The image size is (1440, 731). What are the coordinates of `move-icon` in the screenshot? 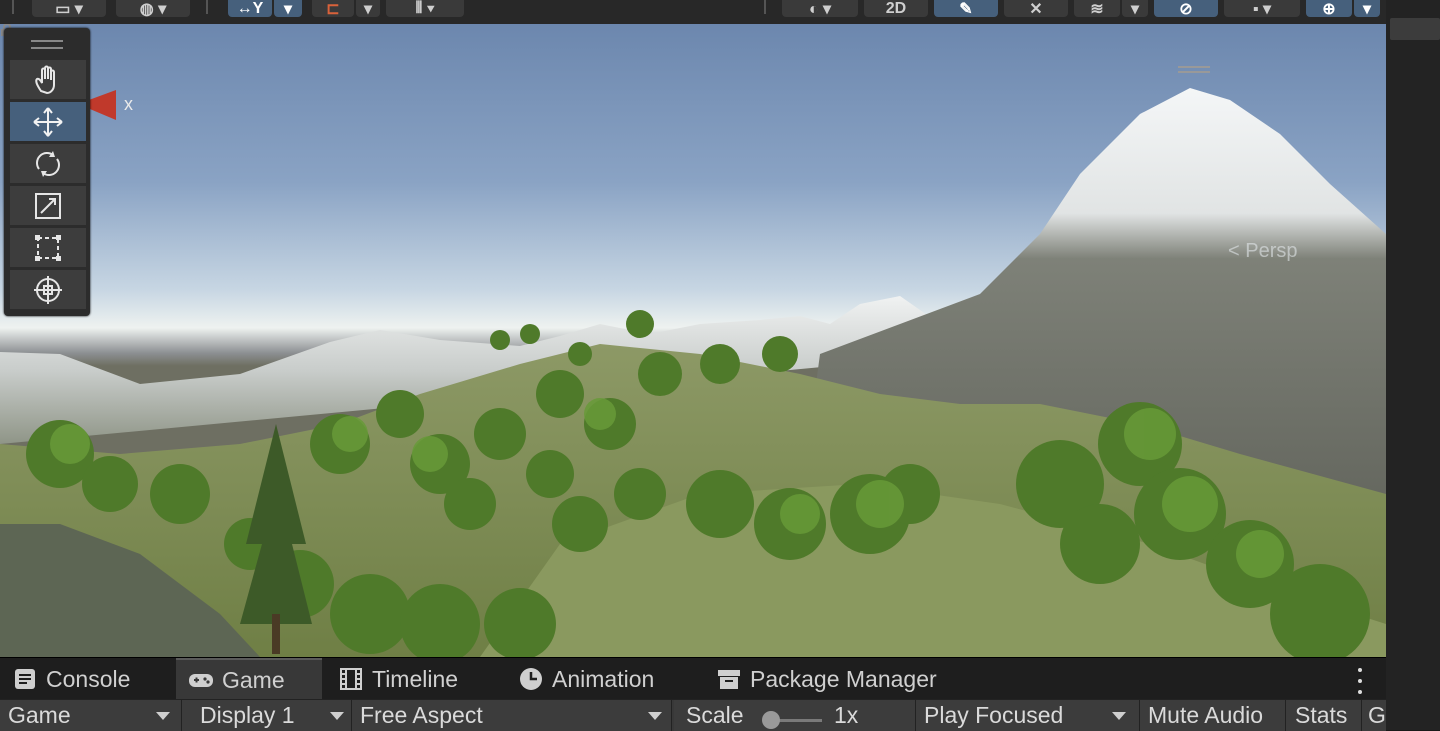 It's located at (48, 121).